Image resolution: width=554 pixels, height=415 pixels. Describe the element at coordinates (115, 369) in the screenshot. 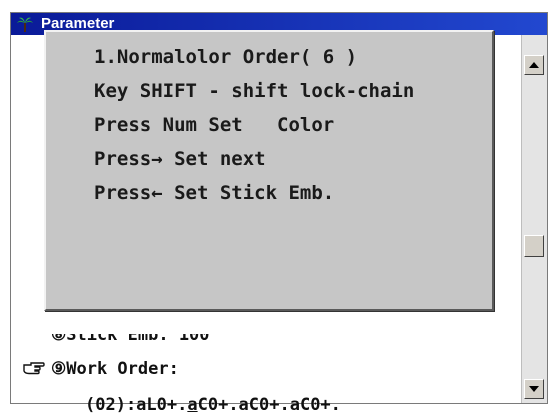

I see `work-order-label: ⑨Work Order:` at that location.